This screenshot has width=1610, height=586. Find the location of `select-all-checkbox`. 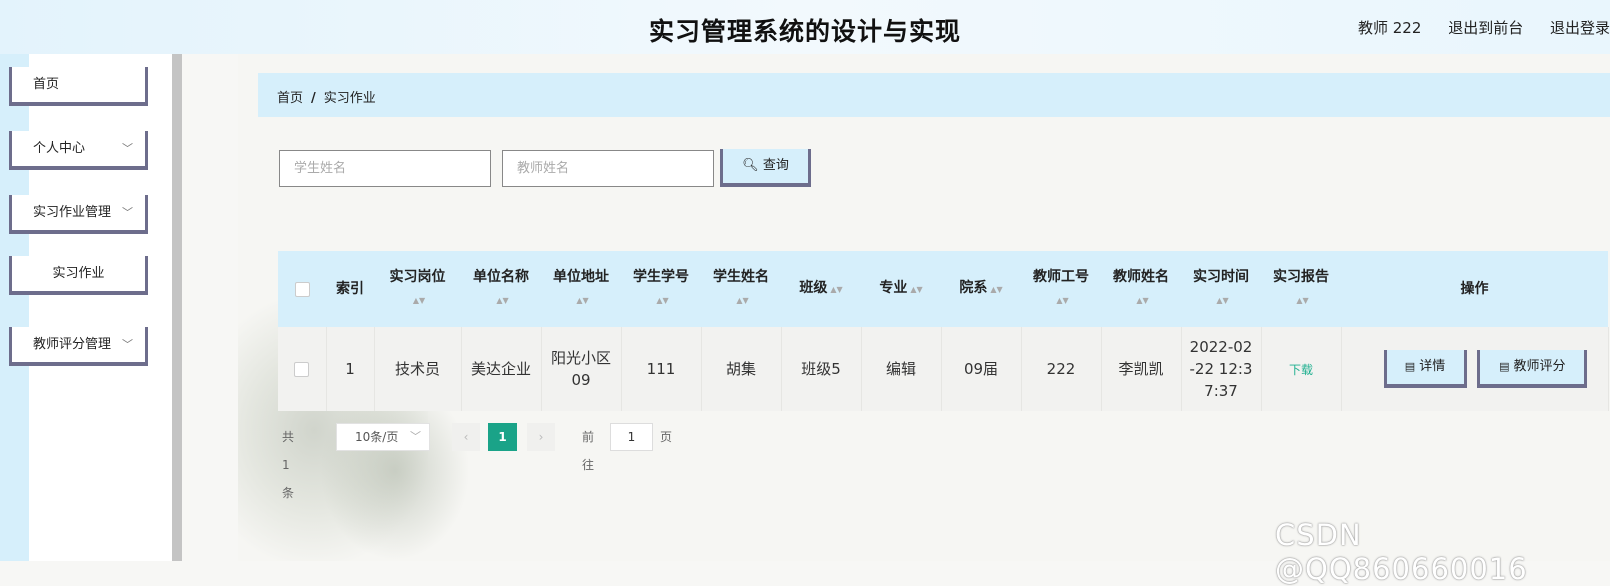

select-all-checkbox is located at coordinates (302, 289).